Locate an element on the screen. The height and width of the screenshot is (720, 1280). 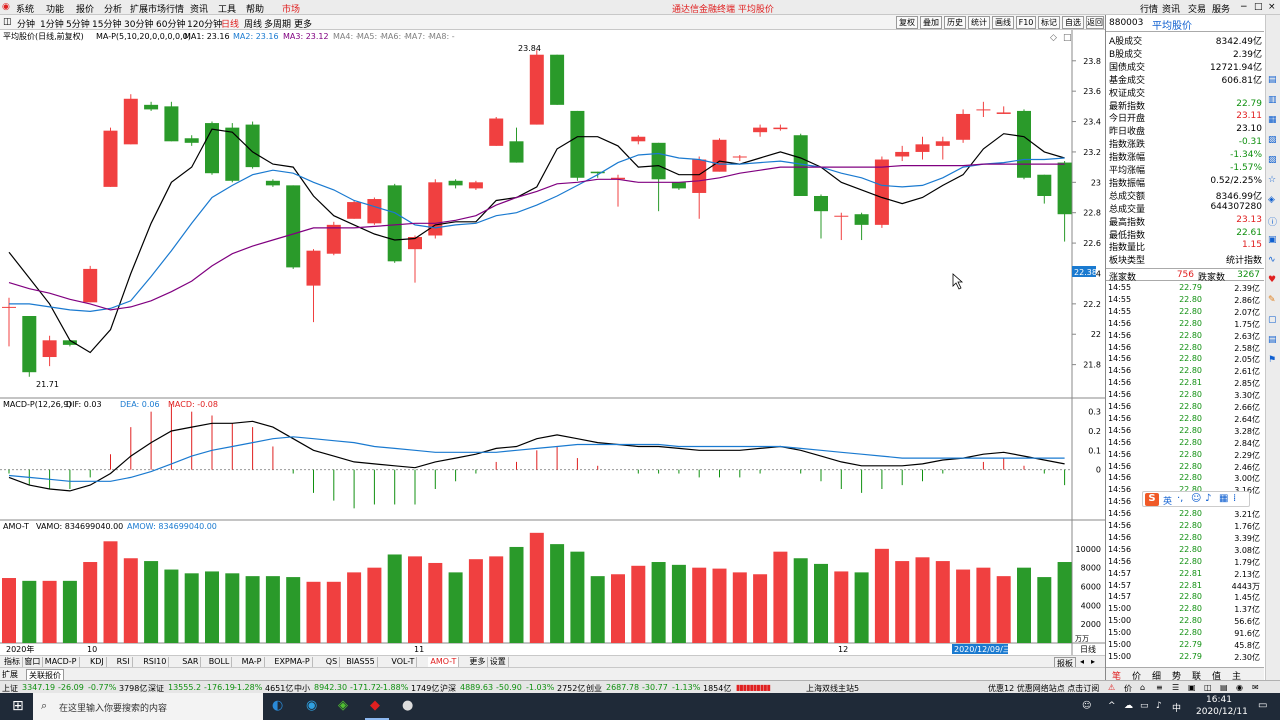
status-icon-4: ≡ is located at coordinates (1159, 687).